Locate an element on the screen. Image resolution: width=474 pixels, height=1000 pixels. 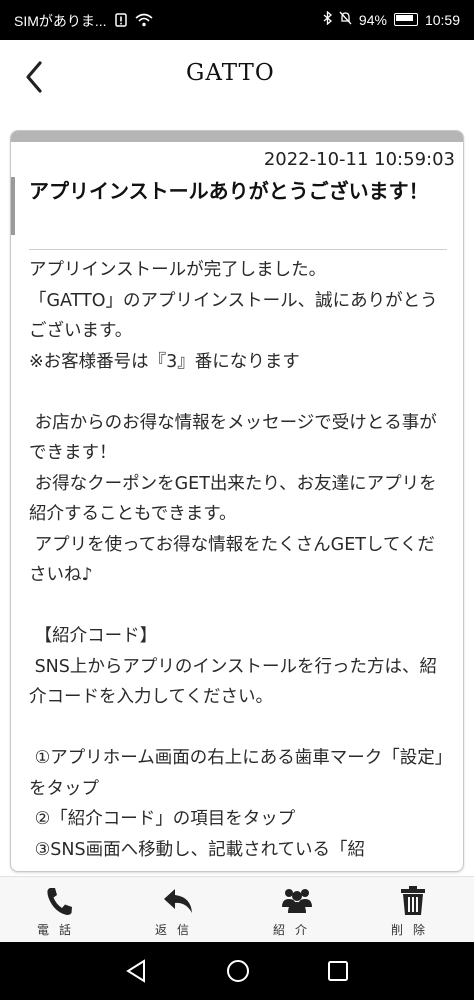
app-header: GATTO is located at coordinates (237, 78).